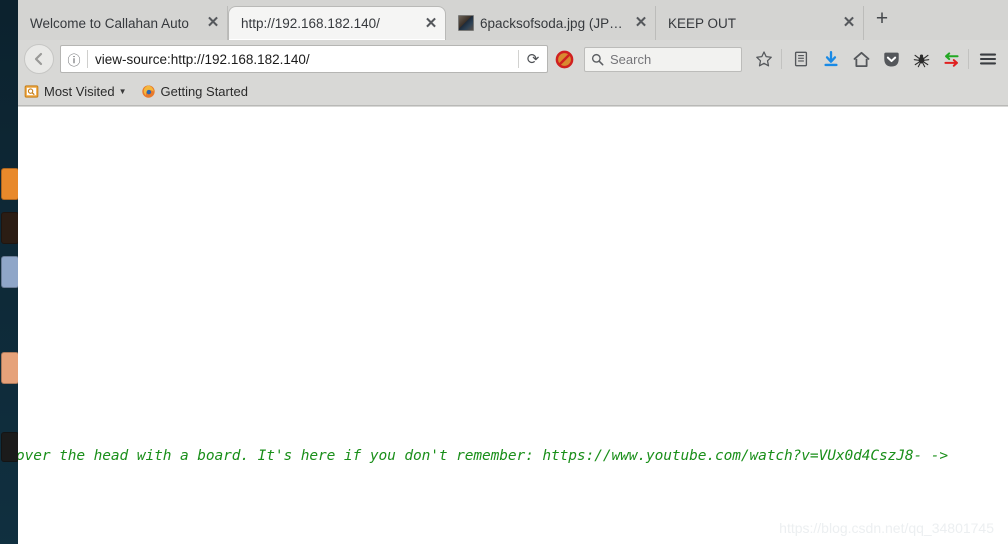  I want to click on tab-label: http://192.168.182.140/, so click(310, 23).